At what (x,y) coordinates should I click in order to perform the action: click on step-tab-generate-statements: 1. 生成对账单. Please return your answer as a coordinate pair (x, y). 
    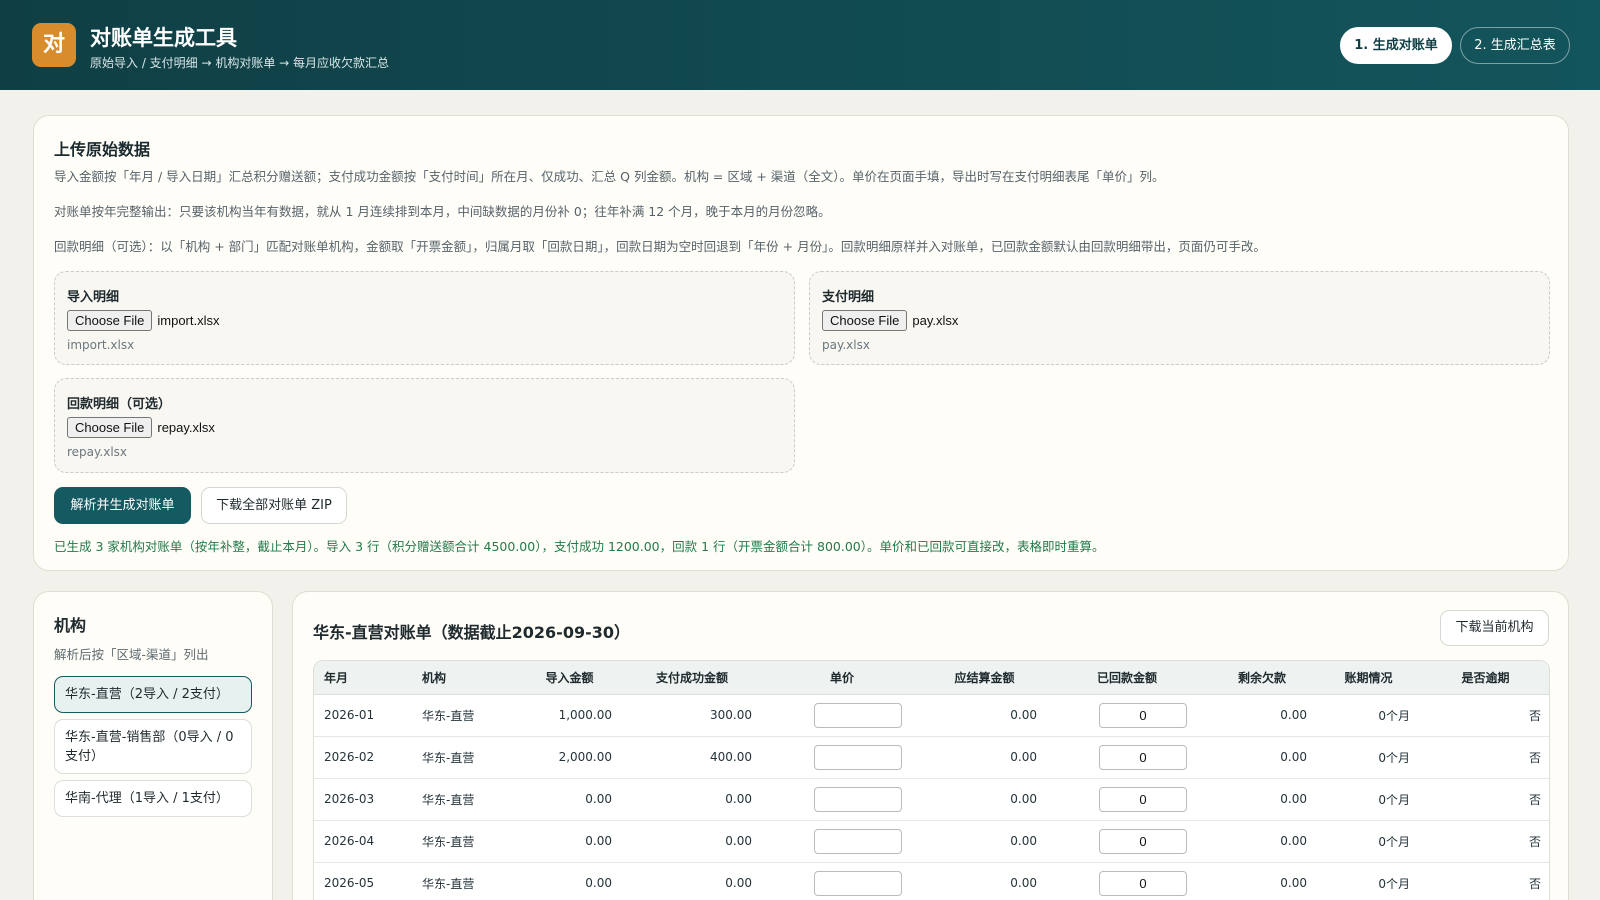
    Looking at the image, I should click on (1396, 45).